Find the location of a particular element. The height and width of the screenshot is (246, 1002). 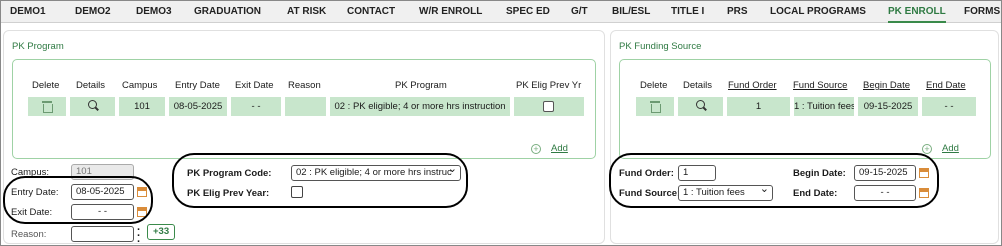

tab-gt: G/T is located at coordinates (579, 12).